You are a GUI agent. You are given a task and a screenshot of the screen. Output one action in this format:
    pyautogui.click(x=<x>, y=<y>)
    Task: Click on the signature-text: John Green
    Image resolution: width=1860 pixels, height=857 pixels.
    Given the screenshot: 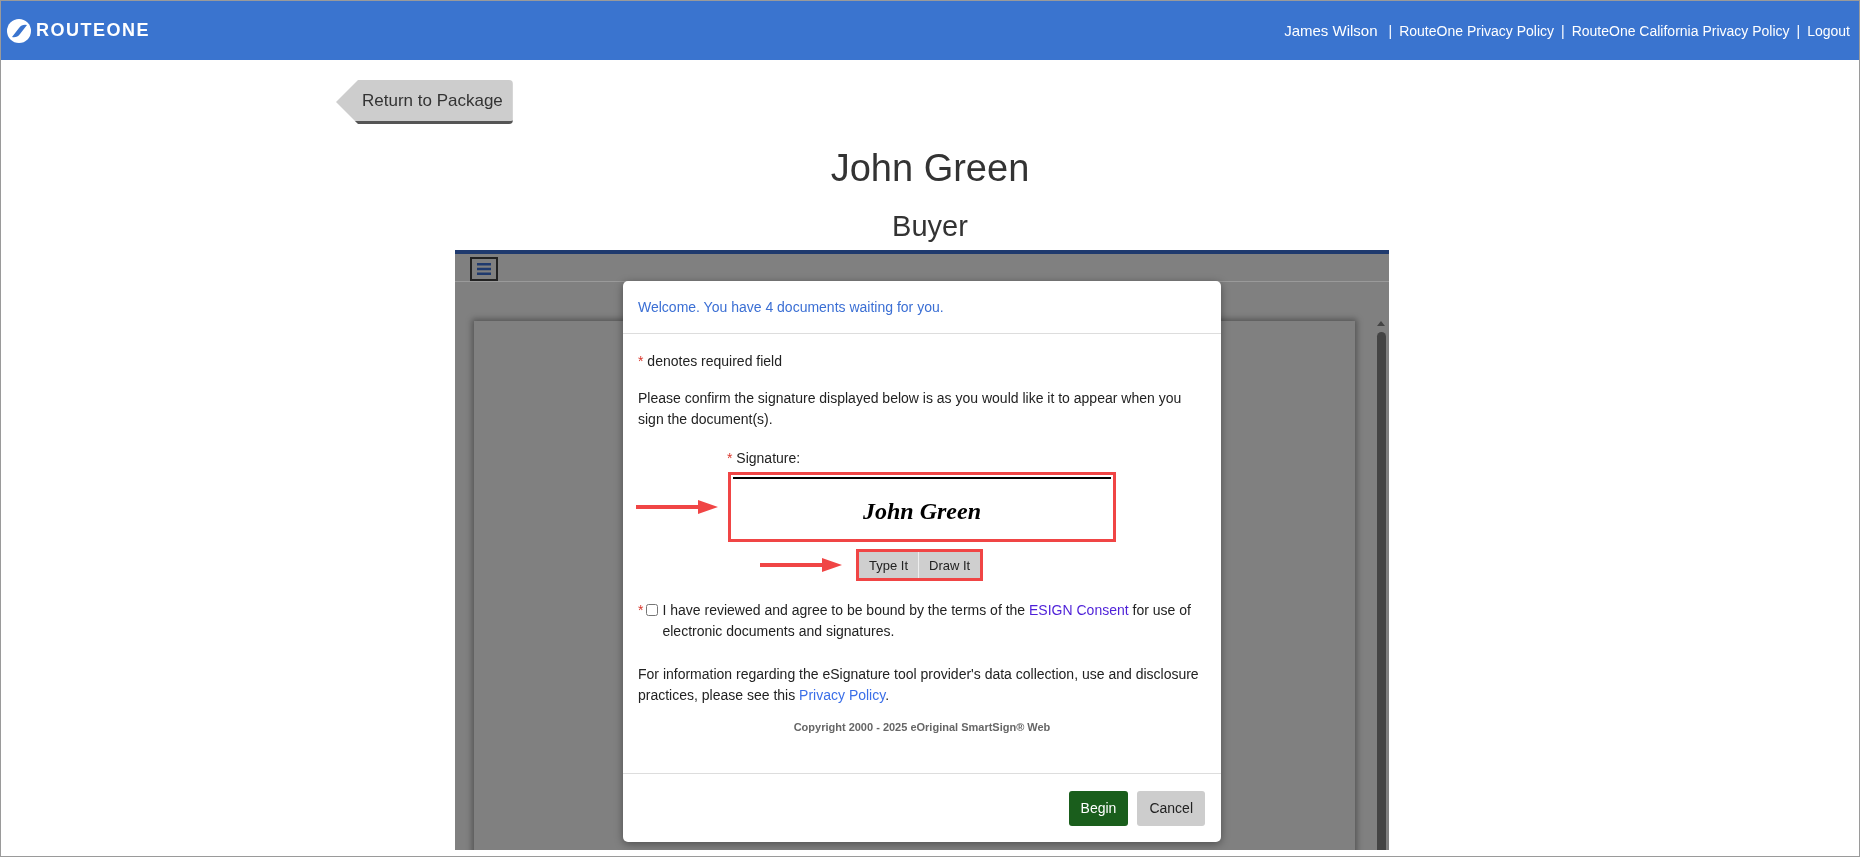 What is the action you would take?
    pyautogui.click(x=922, y=510)
    